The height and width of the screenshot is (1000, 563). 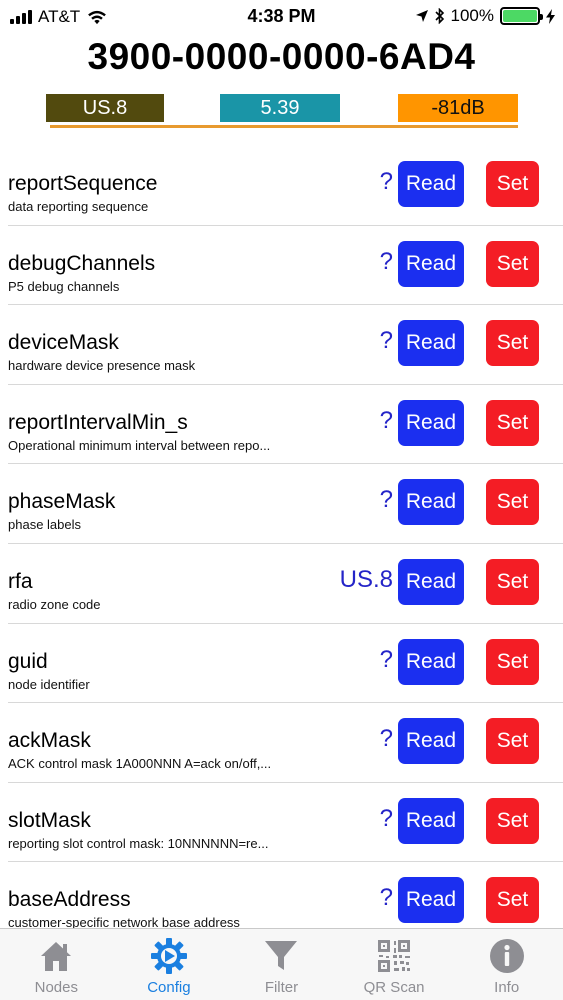 What do you see at coordinates (98, 422) in the screenshot?
I see `config-row-title: reportIntervalMin_s` at bounding box center [98, 422].